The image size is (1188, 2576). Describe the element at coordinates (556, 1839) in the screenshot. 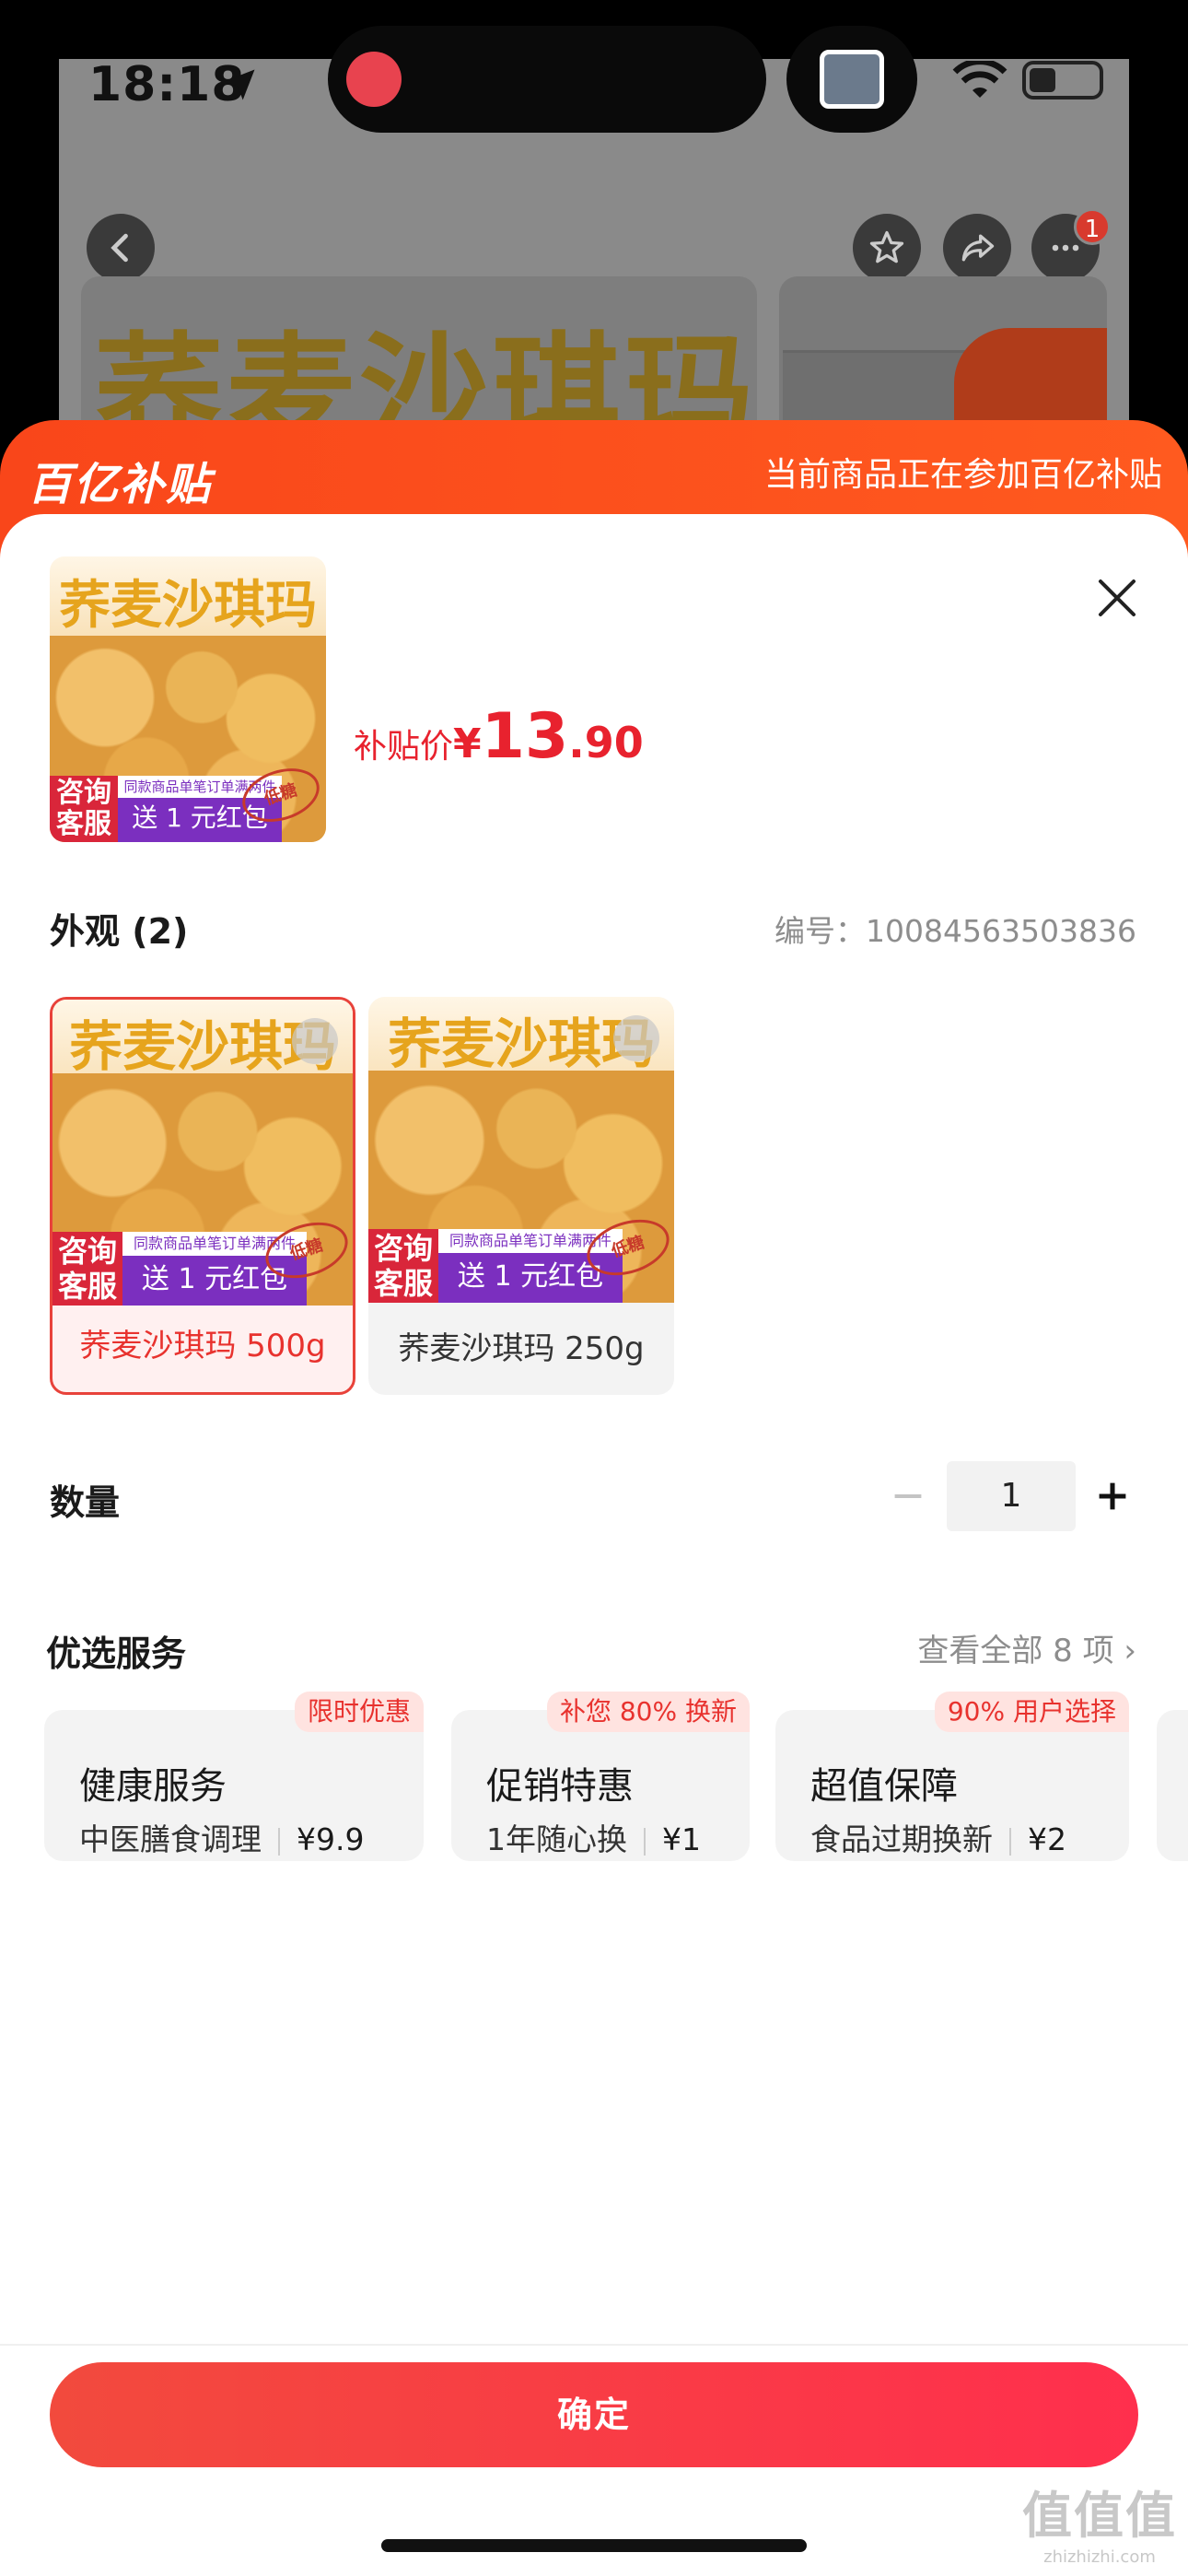

I see `service-desc-text: 1年随心换` at that location.